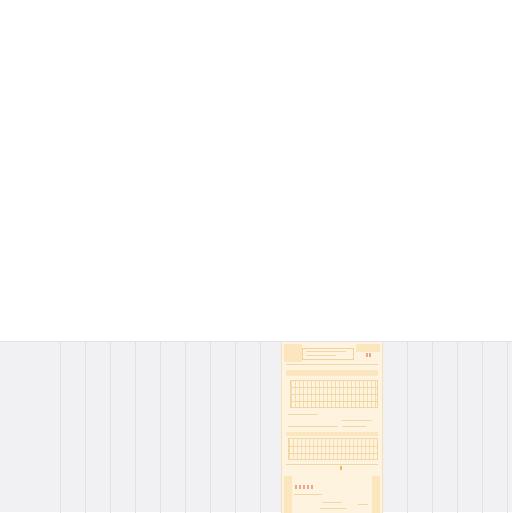  I want to click on page-logo-block, so click(293, 353).